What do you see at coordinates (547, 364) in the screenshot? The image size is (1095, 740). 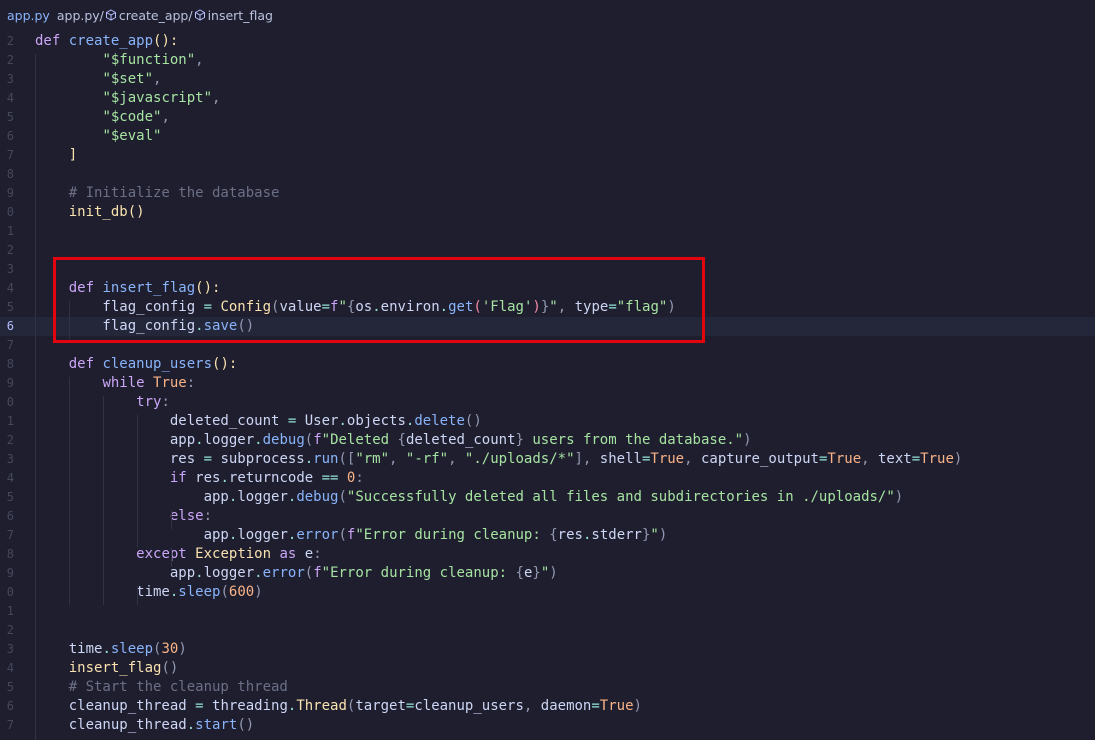 I see `code-line: 8 def cleanup_users():` at bounding box center [547, 364].